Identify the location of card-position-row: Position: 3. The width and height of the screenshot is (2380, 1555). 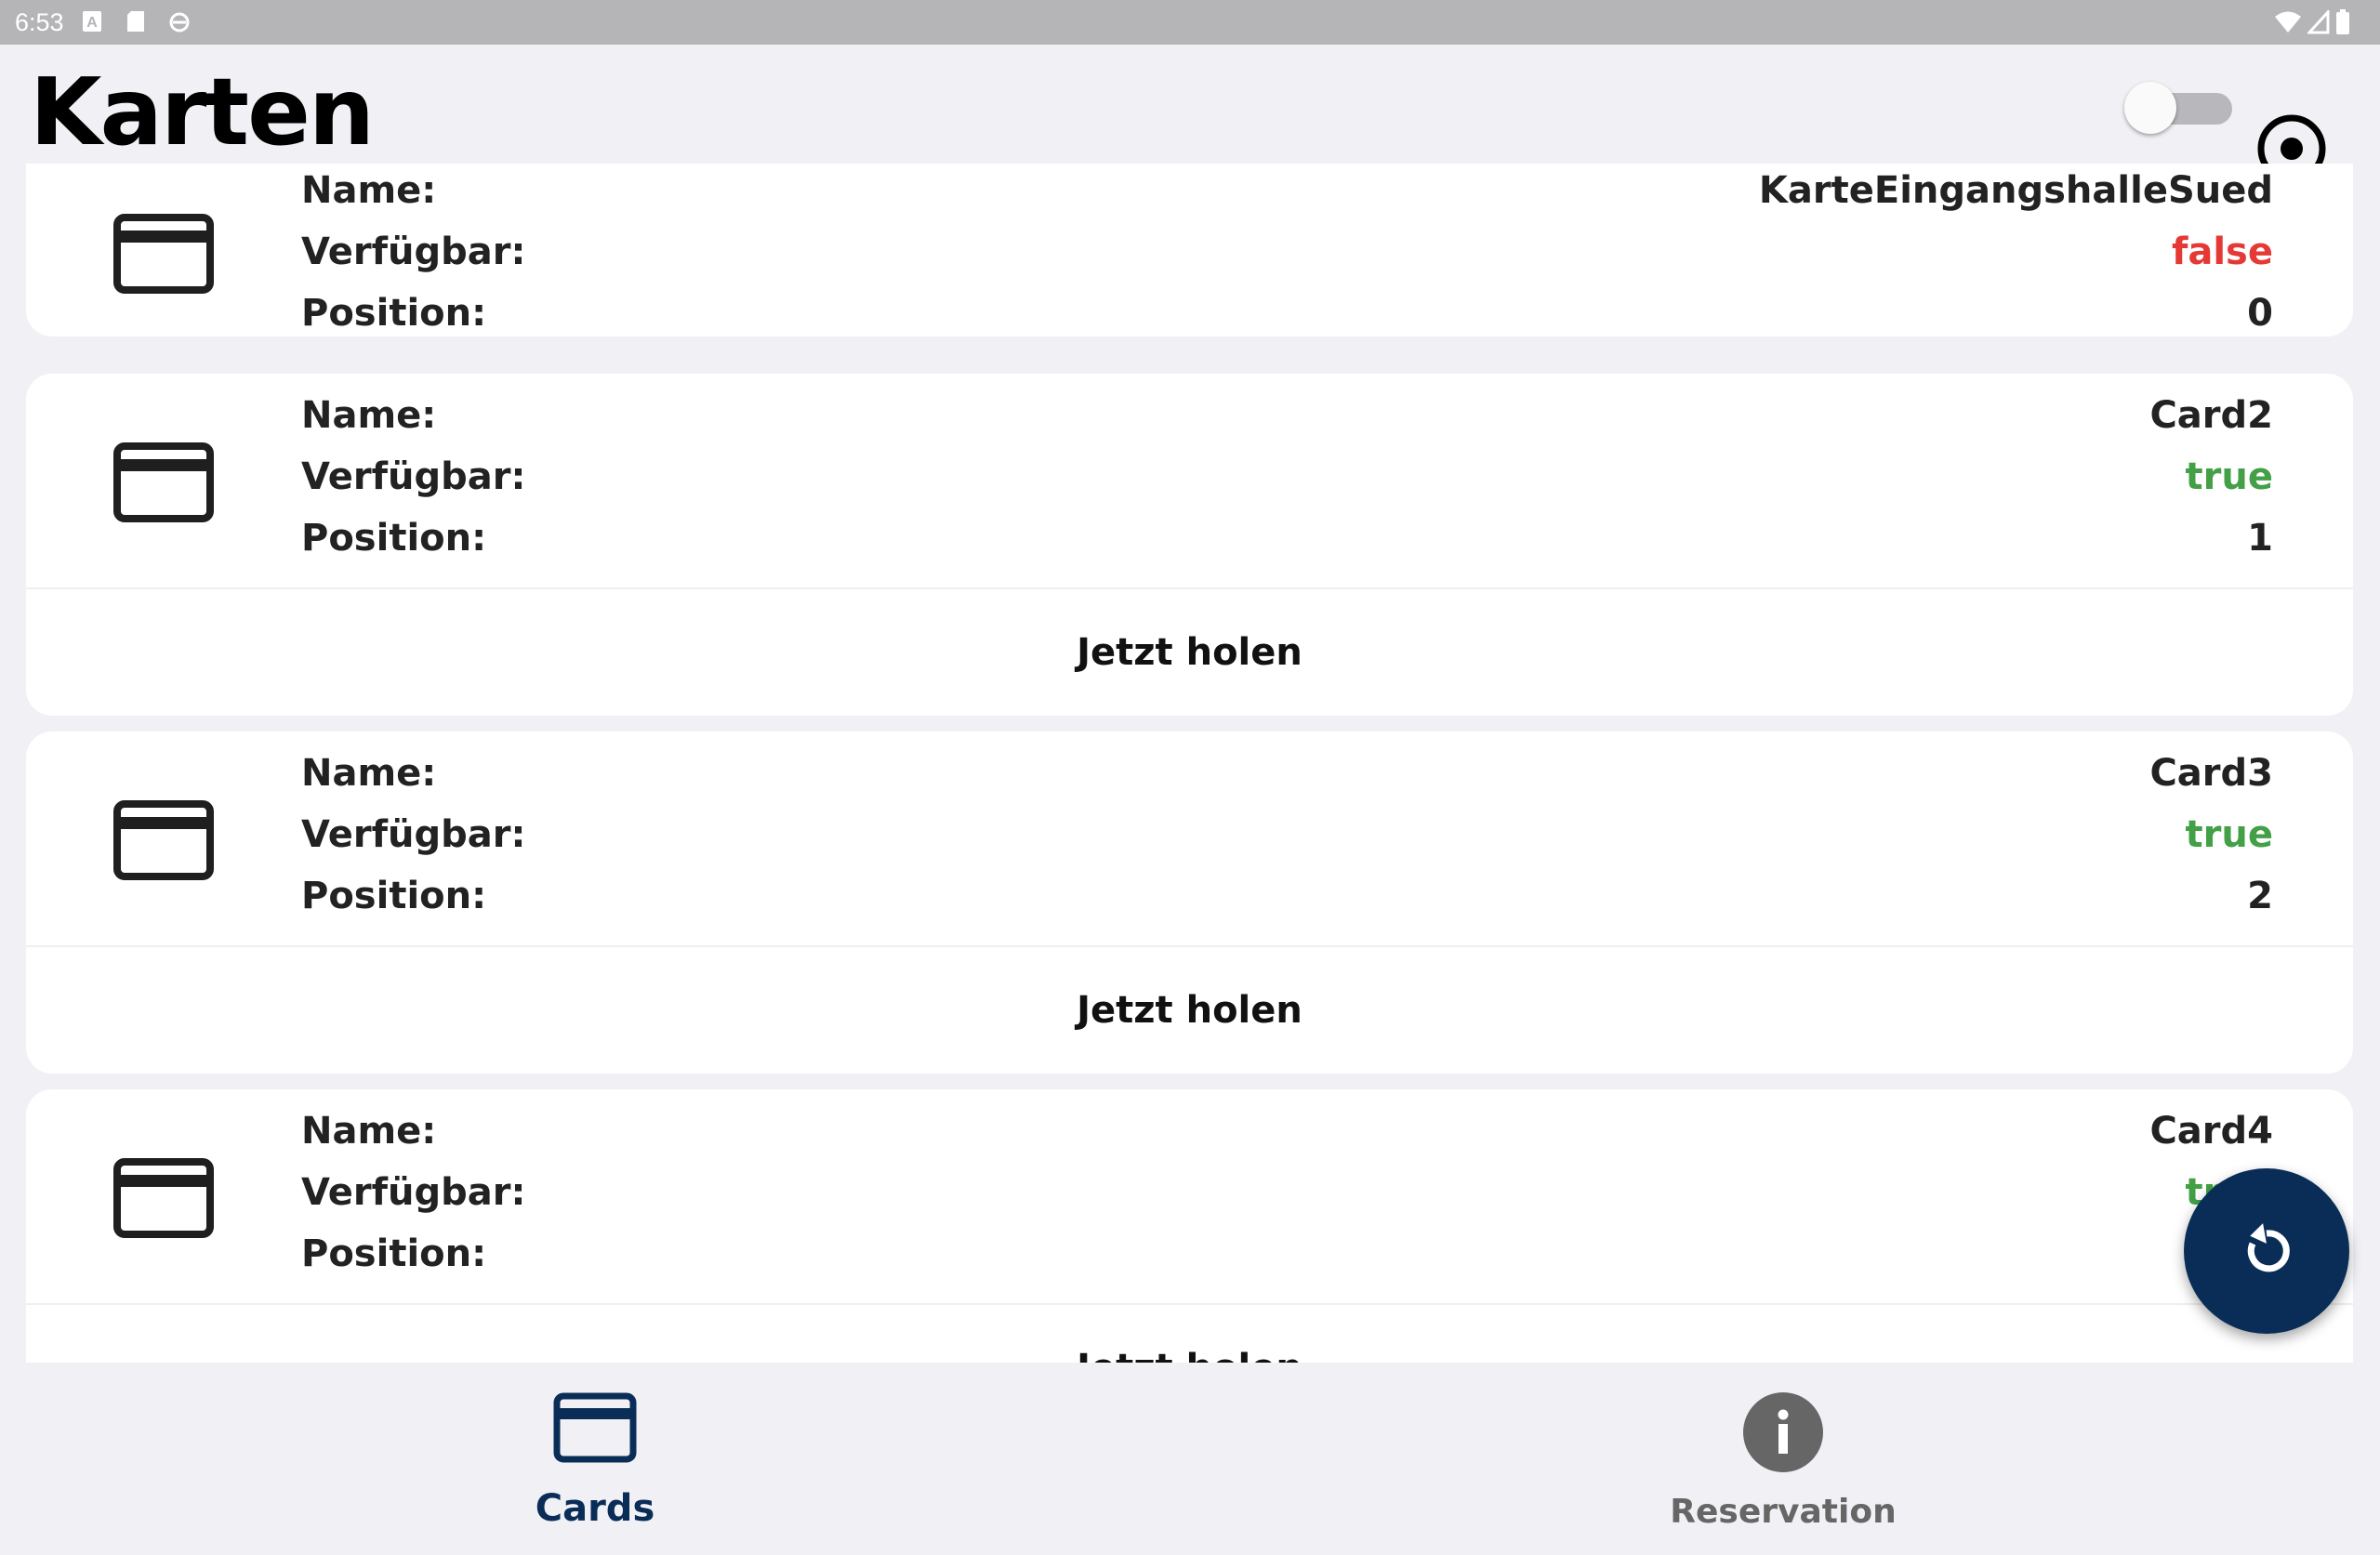
(1287, 1260).